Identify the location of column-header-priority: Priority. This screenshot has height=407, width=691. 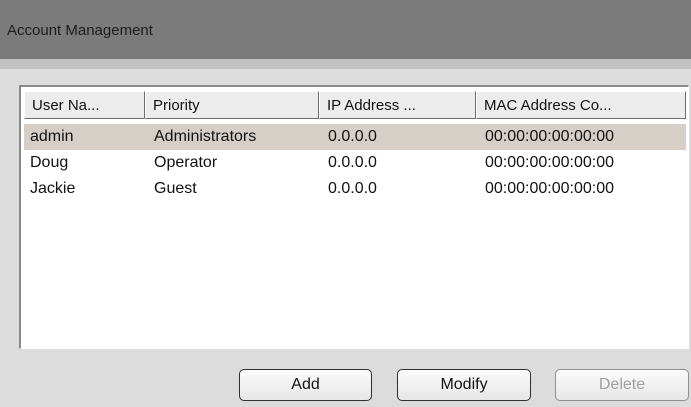
(232, 105).